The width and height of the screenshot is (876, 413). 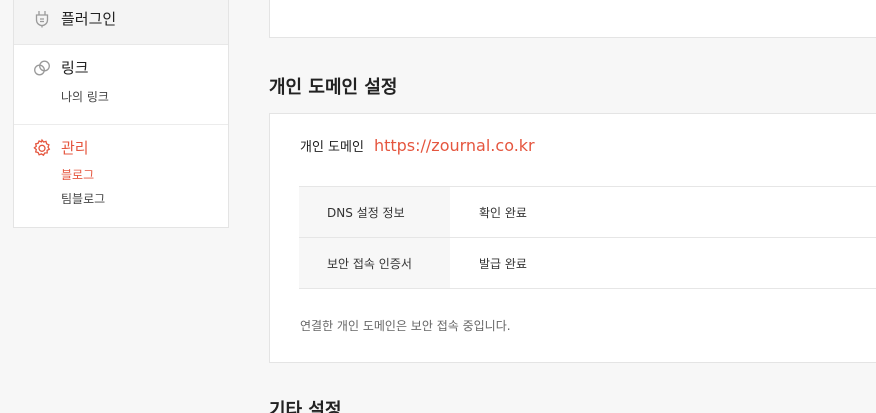 I want to click on sidebar-item-blog: 블로그, so click(x=77, y=175).